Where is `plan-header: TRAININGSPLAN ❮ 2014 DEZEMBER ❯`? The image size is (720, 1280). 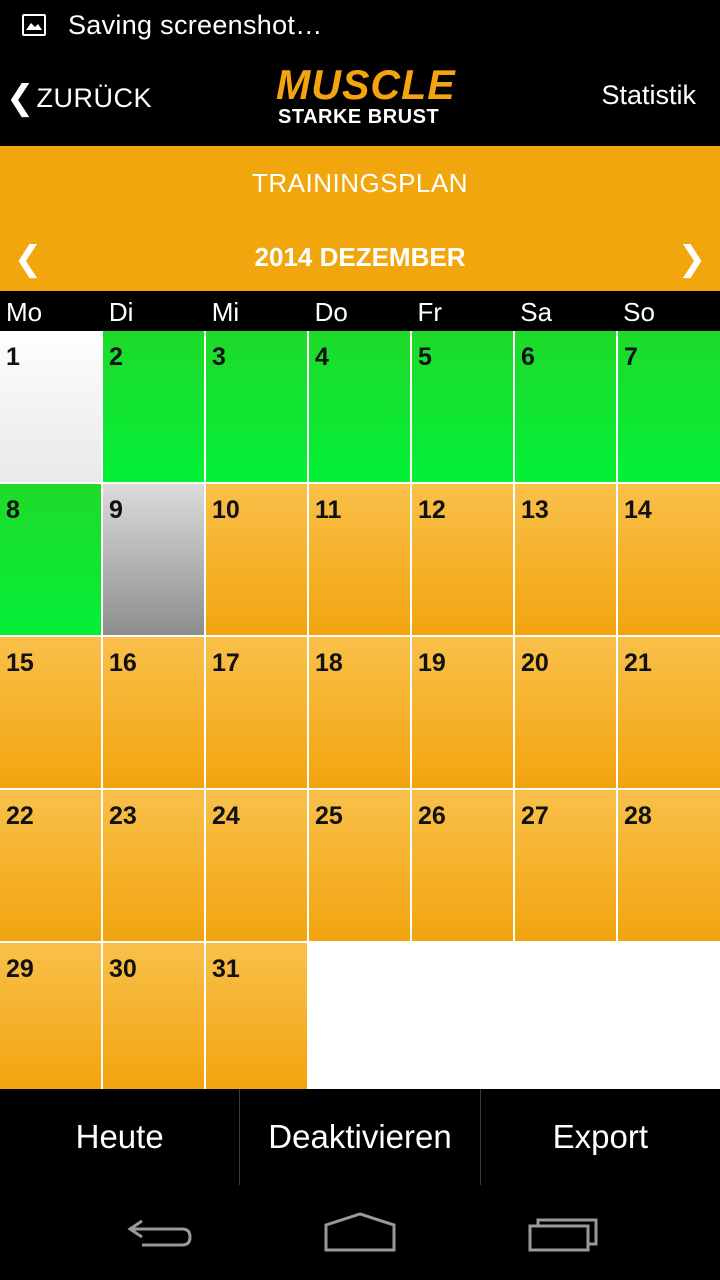
plan-header: TRAININGSPLAN ❮ 2014 DEZEMBER ❯ is located at coordinates (360, 218).